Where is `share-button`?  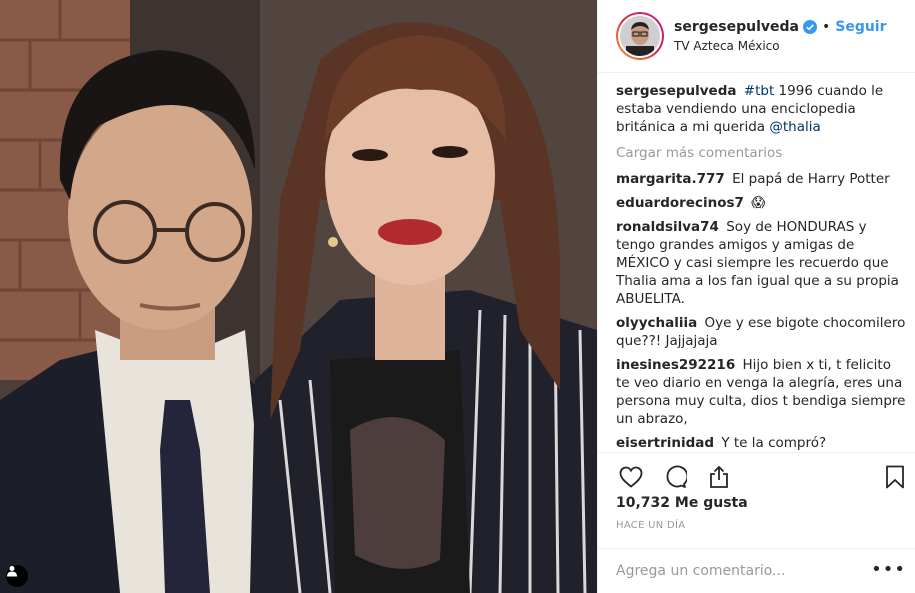
share-button is located at coordinates (719, 477).